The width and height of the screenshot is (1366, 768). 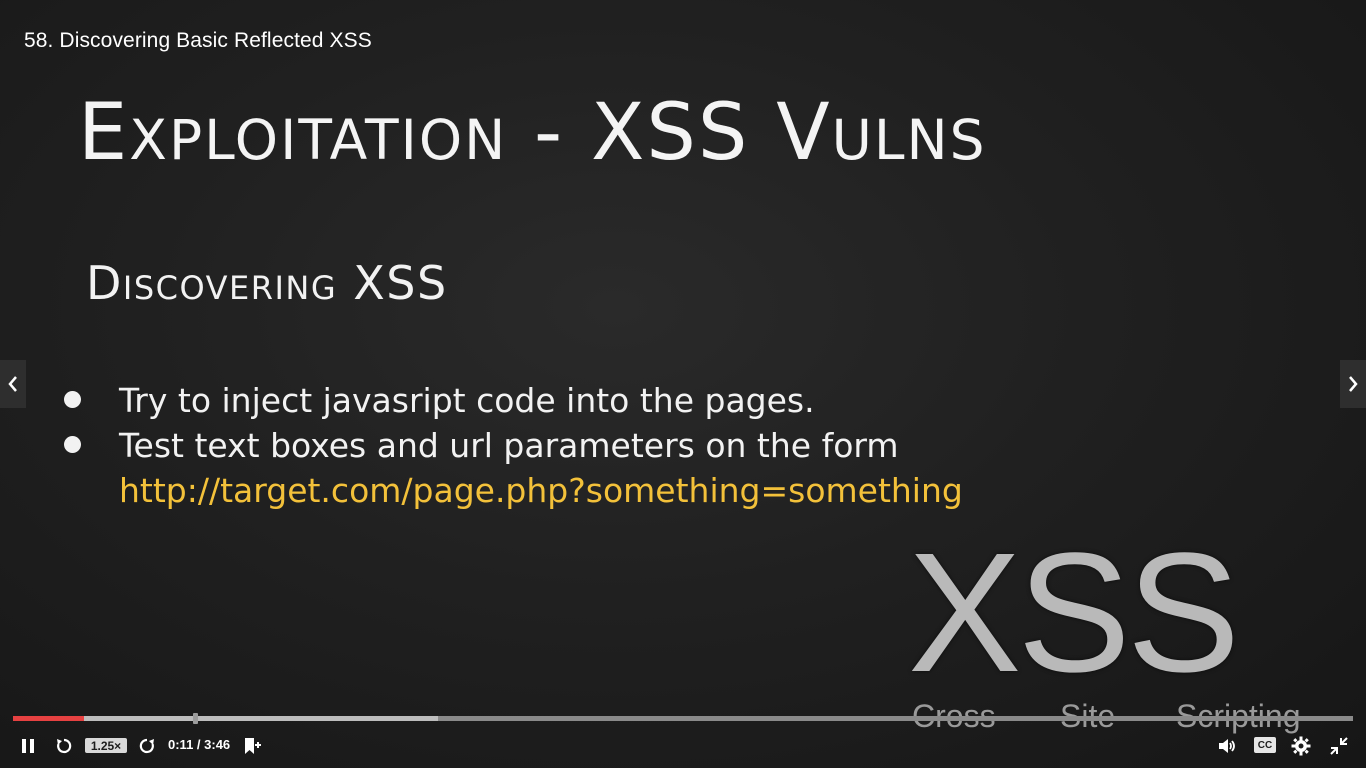 I want to click on xss-logo: XSS Cross Site Scripting, so click(x=1108, y=634).